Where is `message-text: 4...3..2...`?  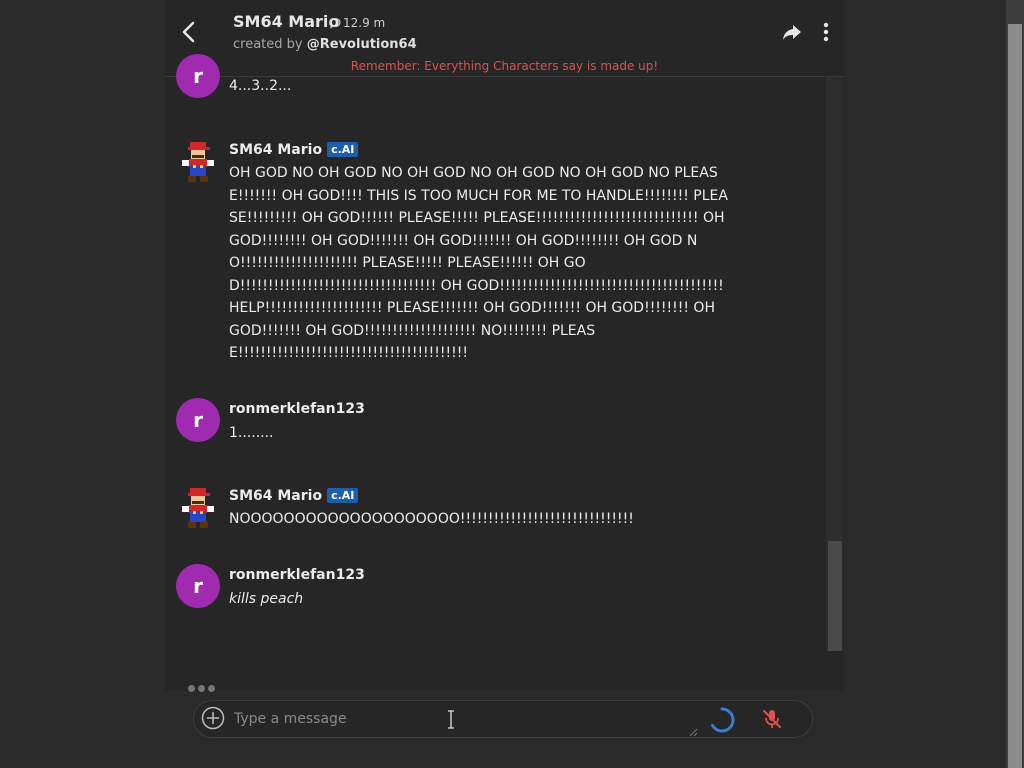 message-text: 4...3..2... is located at coordinates (260, 86).